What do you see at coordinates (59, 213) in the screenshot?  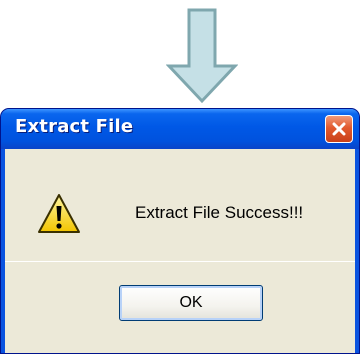 I see `warning-icon` at bounding box center [59, 213].